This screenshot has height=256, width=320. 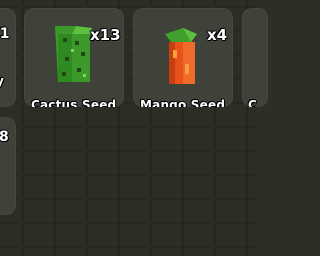 I want to click on inventory-slot-cactus-seed: x13 Cactus Seed, so click(x=74, y=57).